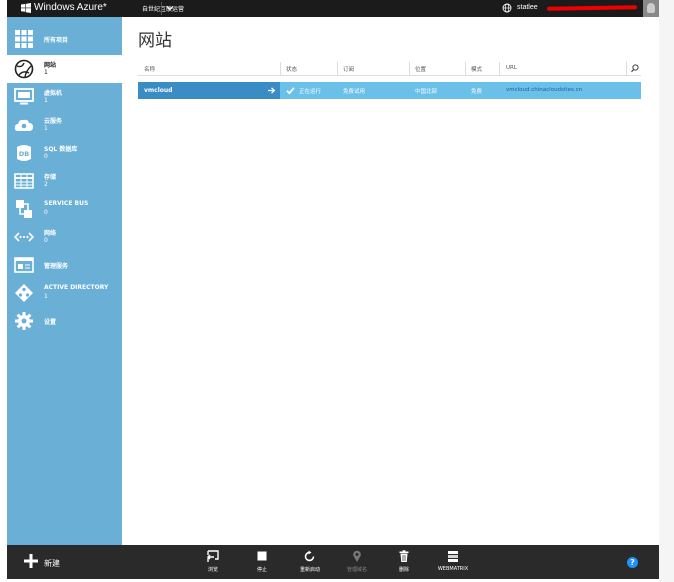 This screenshot has height=582, width=674. I want to click on operator-label: 自世纪互联运营, so click(163, 9).